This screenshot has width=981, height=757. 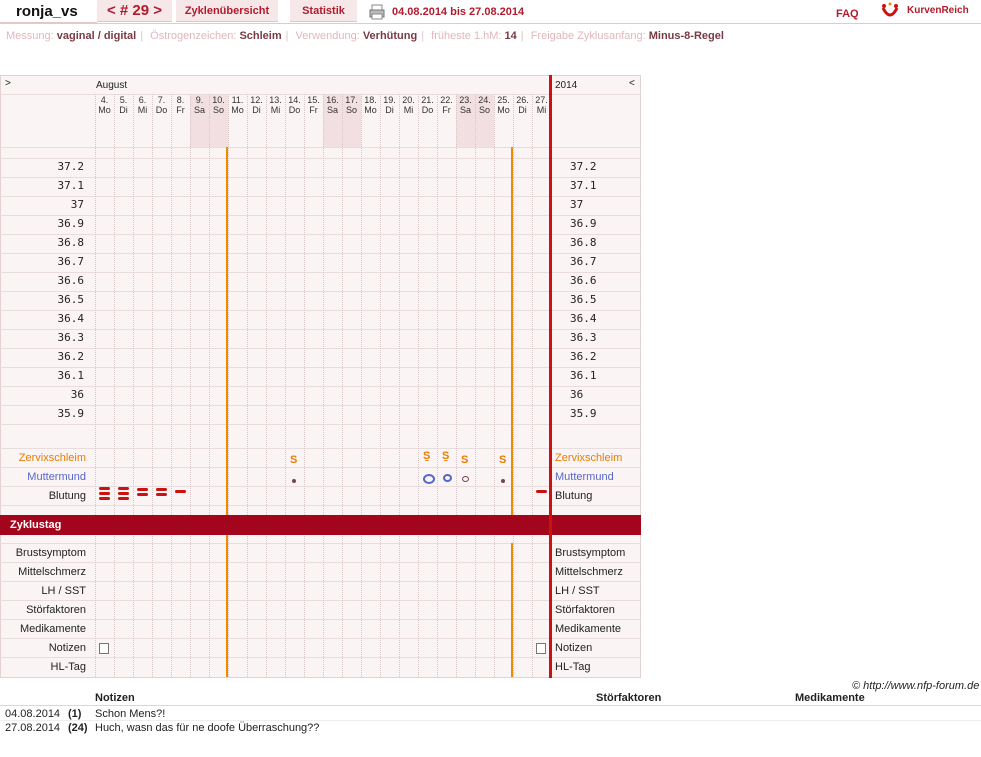 I want to click on chart-nav-left: >, so click(x=8, y=83).